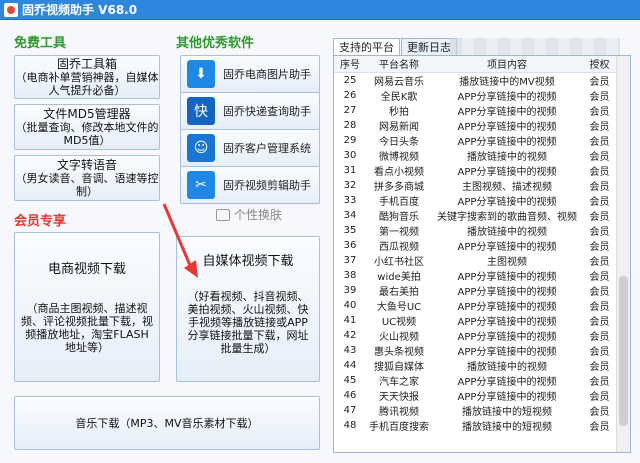 This screenshot has height=463, width=640. What do you see at coordinates (250, 74) in the screenshot?
I see `software-image-helper: ⬇ 固乔电商图片助手` at bounding box center [250, 74].